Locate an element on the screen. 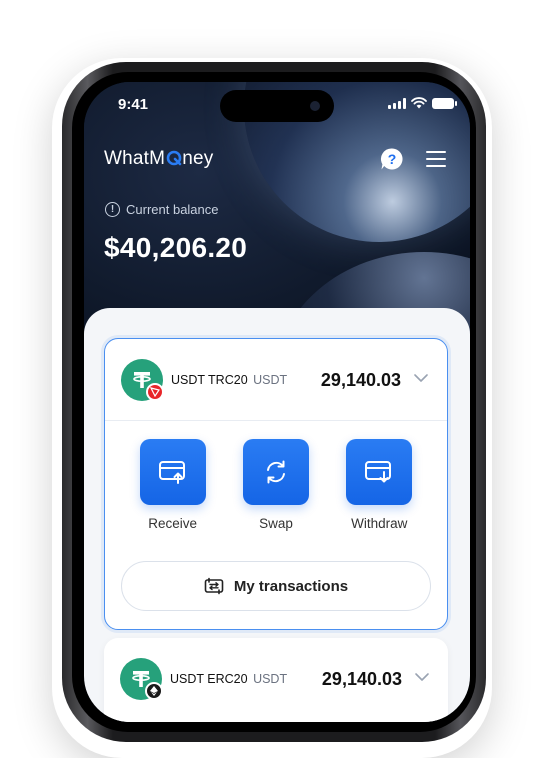 This screenshot has width=537, height=758. swap-action: Swap is located at coordinates (276, 485).